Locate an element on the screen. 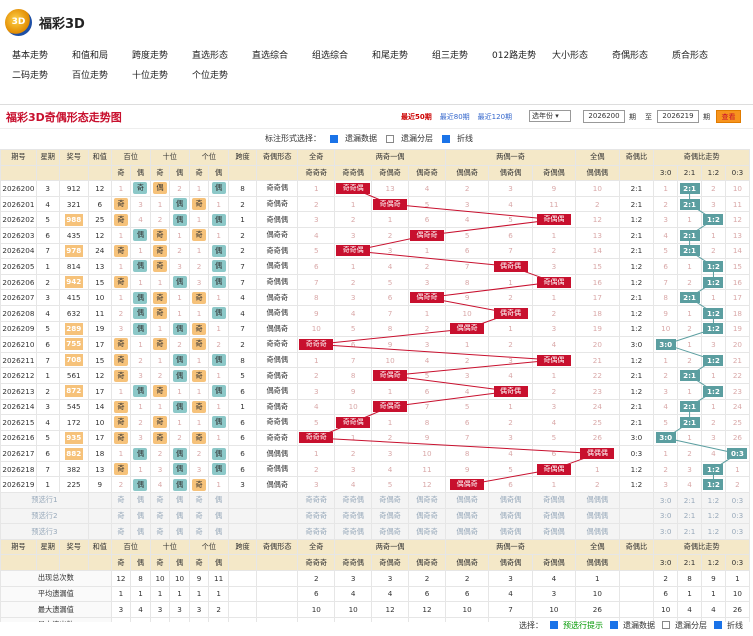 The image size is (753, 636). digit-b-cell-text: 奇 is located at coordinates (120, 360).